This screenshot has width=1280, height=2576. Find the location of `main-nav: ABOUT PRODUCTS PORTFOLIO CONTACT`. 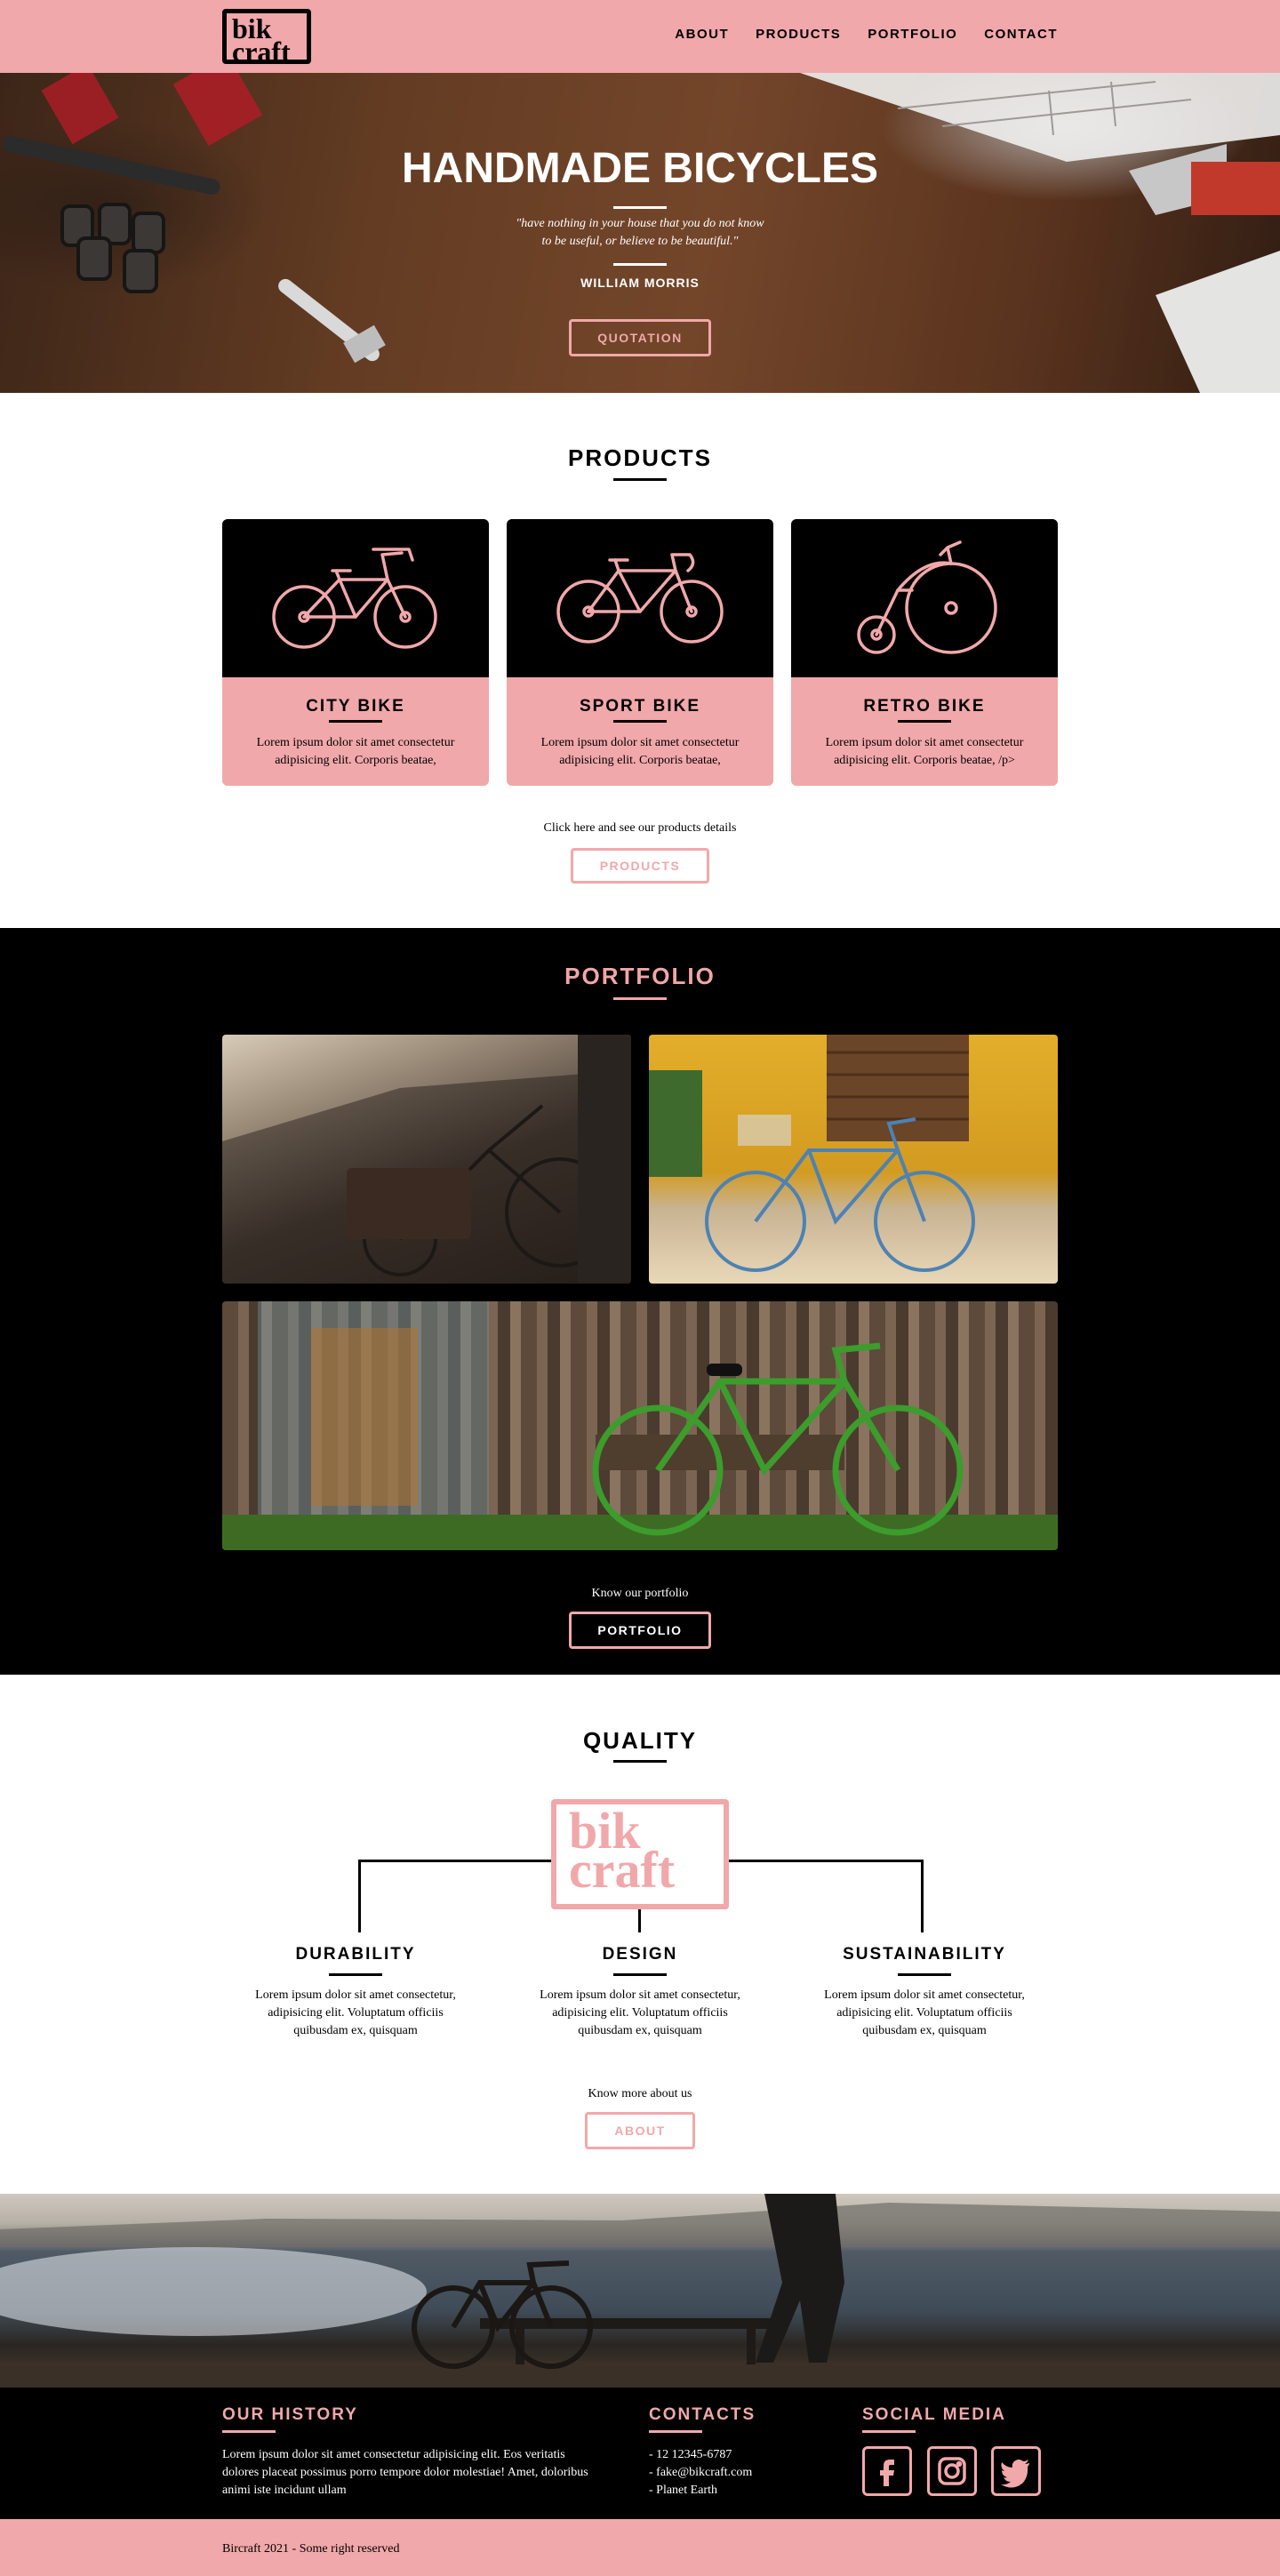

main-nav: ABOUT PRODUCTS PORTFOLIO CONTACT is located at coordinates (866, 34).